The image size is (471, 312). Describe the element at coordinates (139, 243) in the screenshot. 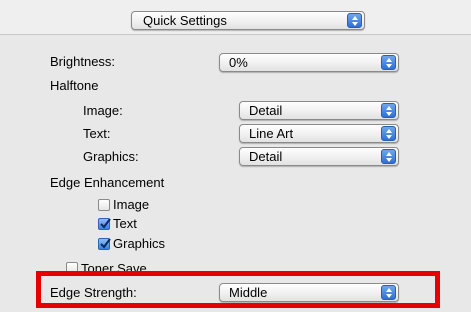

I see `edge-graphics-label: Graphics` at that location.